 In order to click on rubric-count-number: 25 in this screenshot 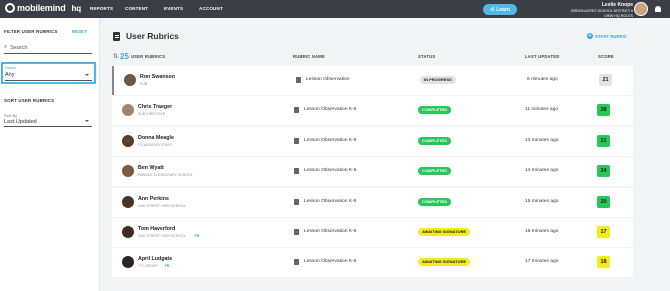, I will do `click(124, 56)`.